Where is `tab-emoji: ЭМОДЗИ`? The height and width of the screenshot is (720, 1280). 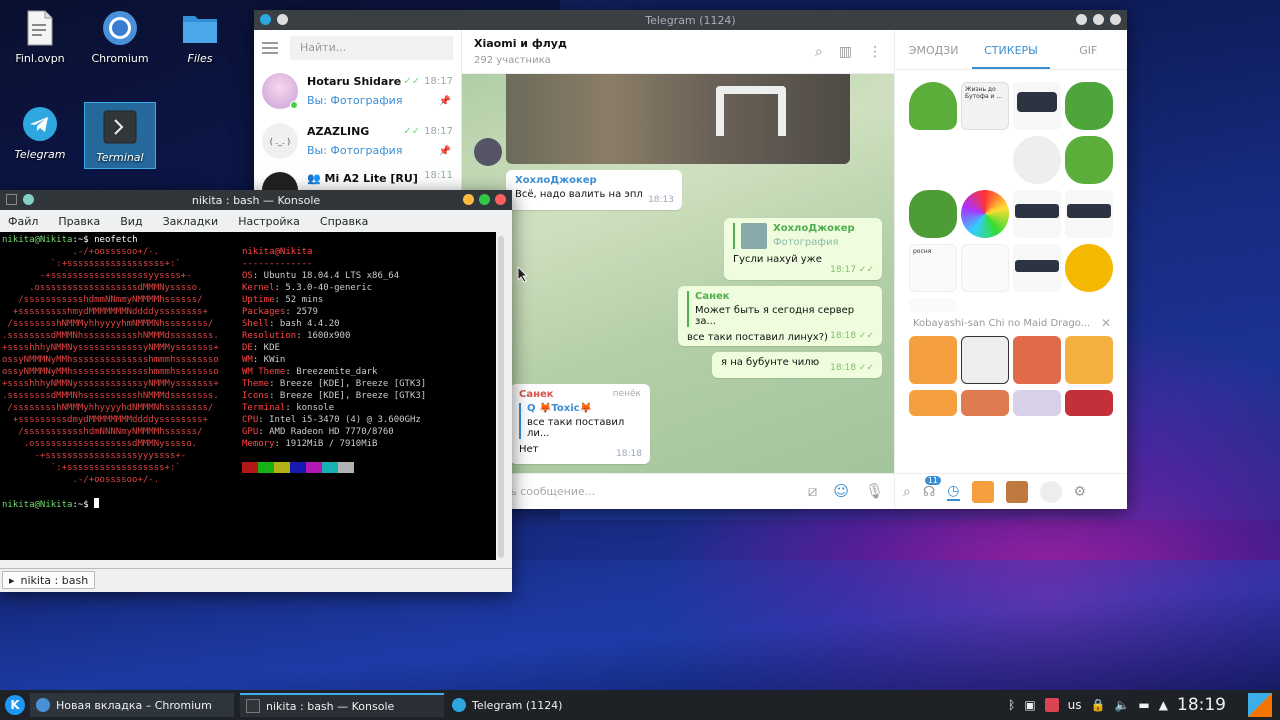 tab-emoji: ЭМОДЗИ is located at coordinates (933, 49).